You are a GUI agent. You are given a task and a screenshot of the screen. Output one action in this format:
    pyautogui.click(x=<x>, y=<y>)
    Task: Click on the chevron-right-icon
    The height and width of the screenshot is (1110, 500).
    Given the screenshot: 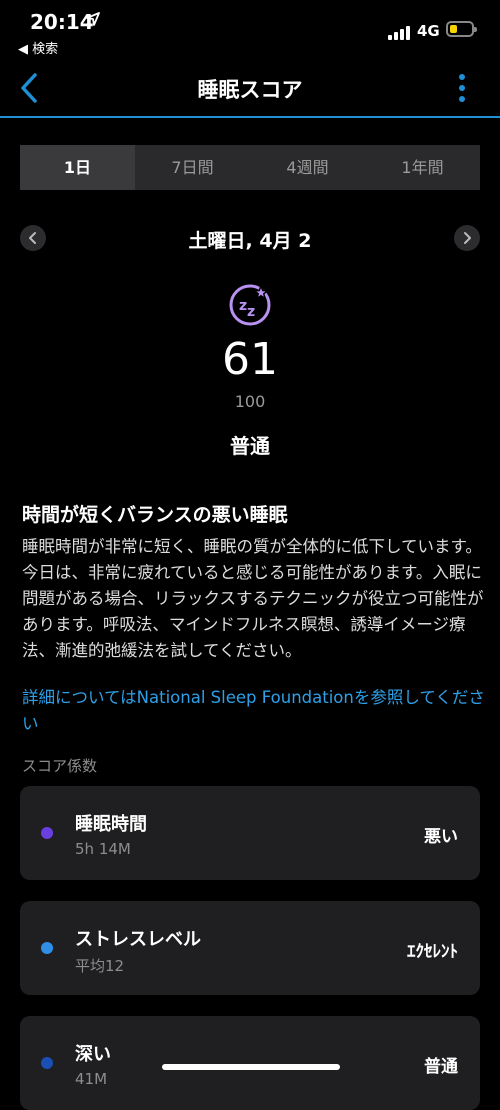 What is the action you would take?
    pyautogui.click(x=467, y=238)
    